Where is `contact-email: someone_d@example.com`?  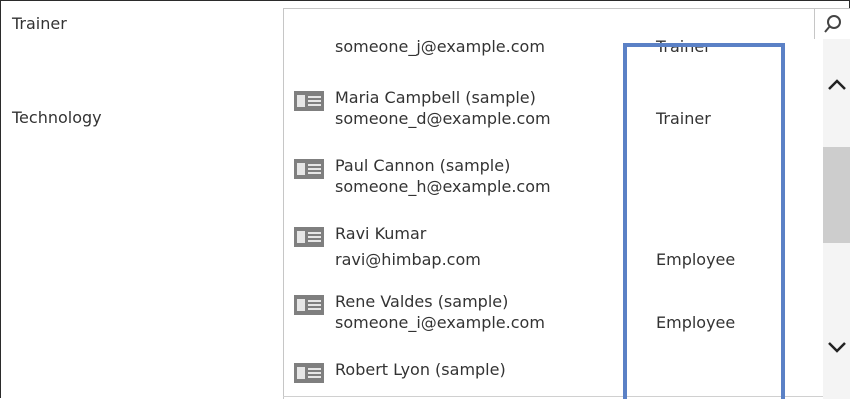 contact-email: someone_d@example.com is located at coordinates (443, 118).